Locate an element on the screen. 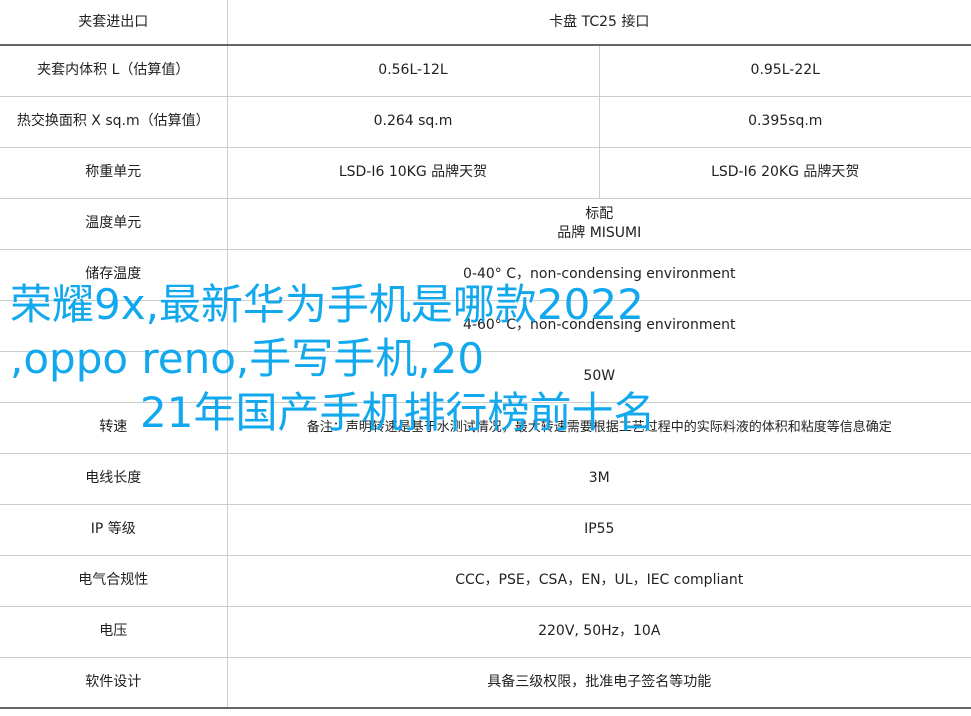 This screenshot has width=971, height=716. row-label: 软件设计 is located at coordinates (114, 683).